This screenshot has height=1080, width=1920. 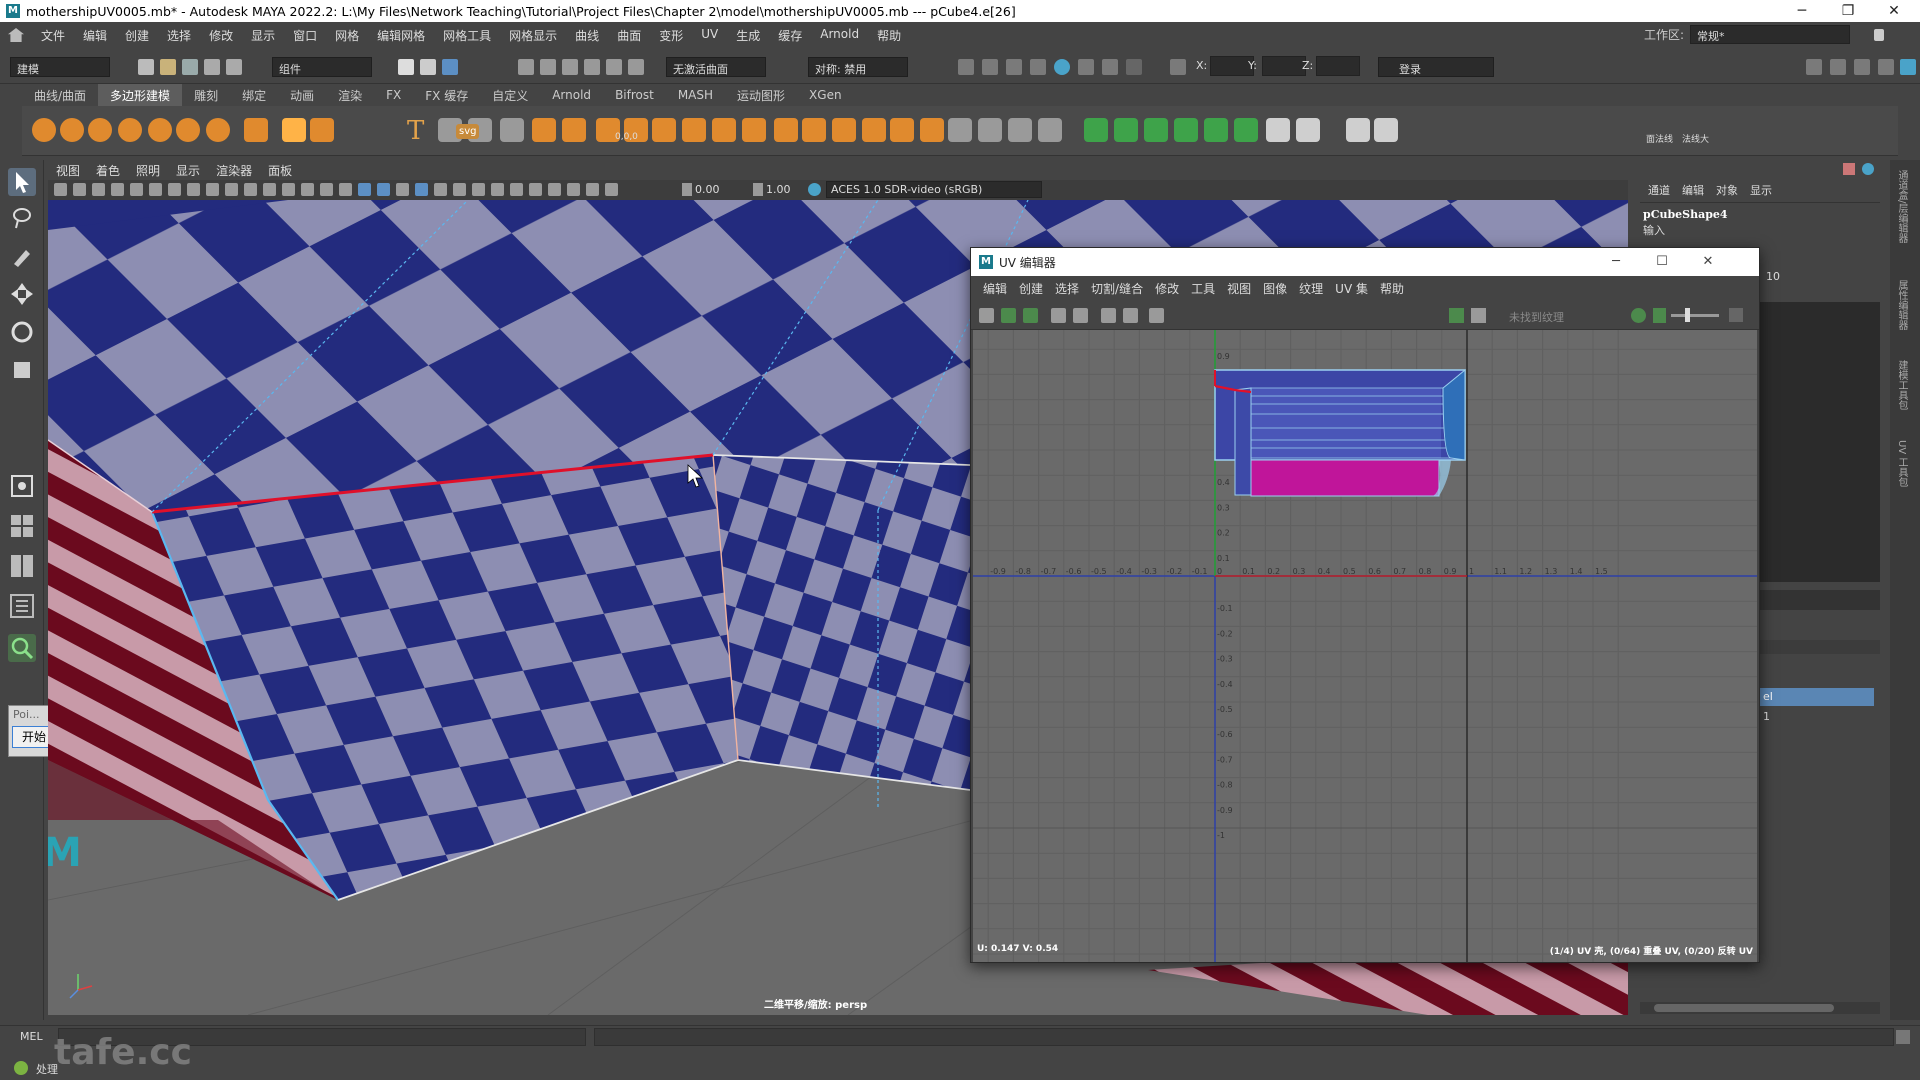 What do you see at coordinates (100, 130) in the screenshot?
I see `poly-cylinder-icon` at bounding box center [100, 130].